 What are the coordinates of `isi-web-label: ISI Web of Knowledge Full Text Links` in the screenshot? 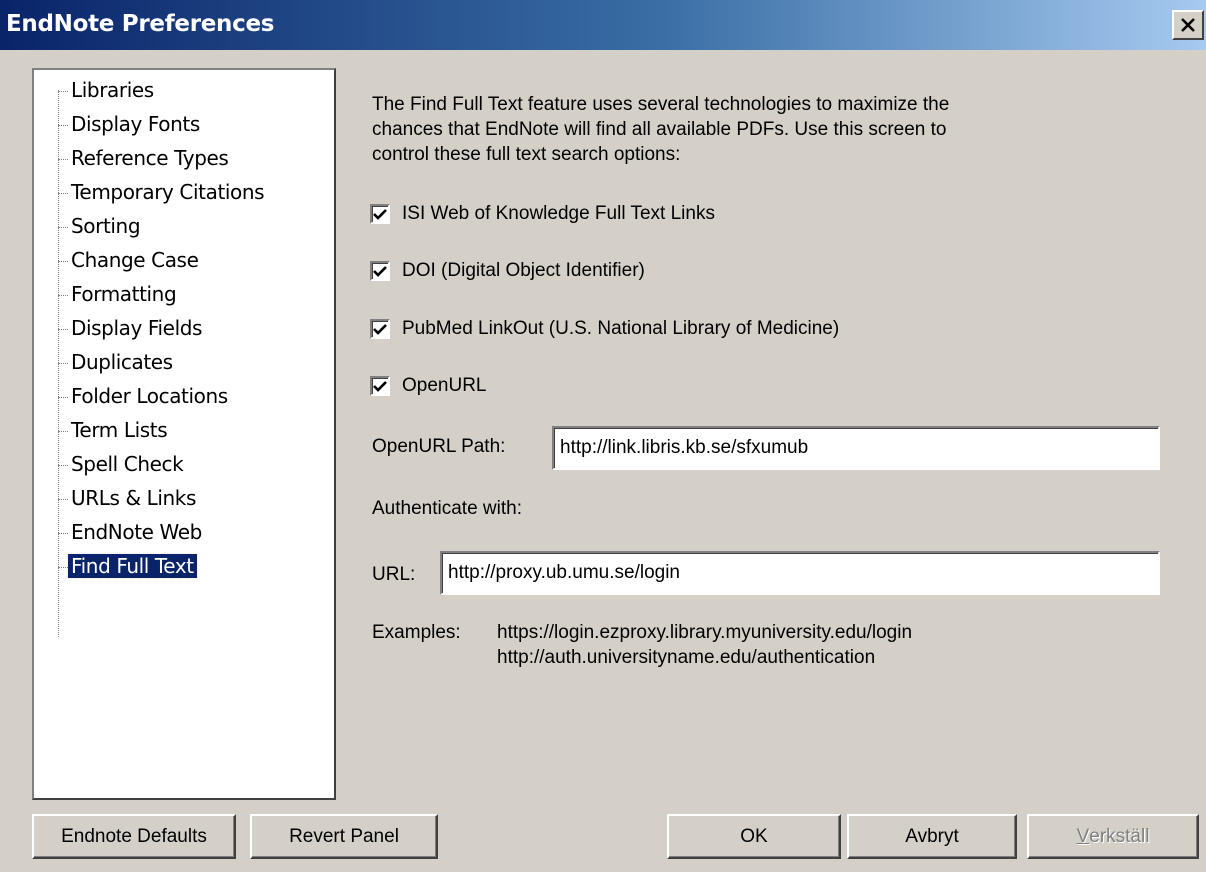 It's located at (558, 213).